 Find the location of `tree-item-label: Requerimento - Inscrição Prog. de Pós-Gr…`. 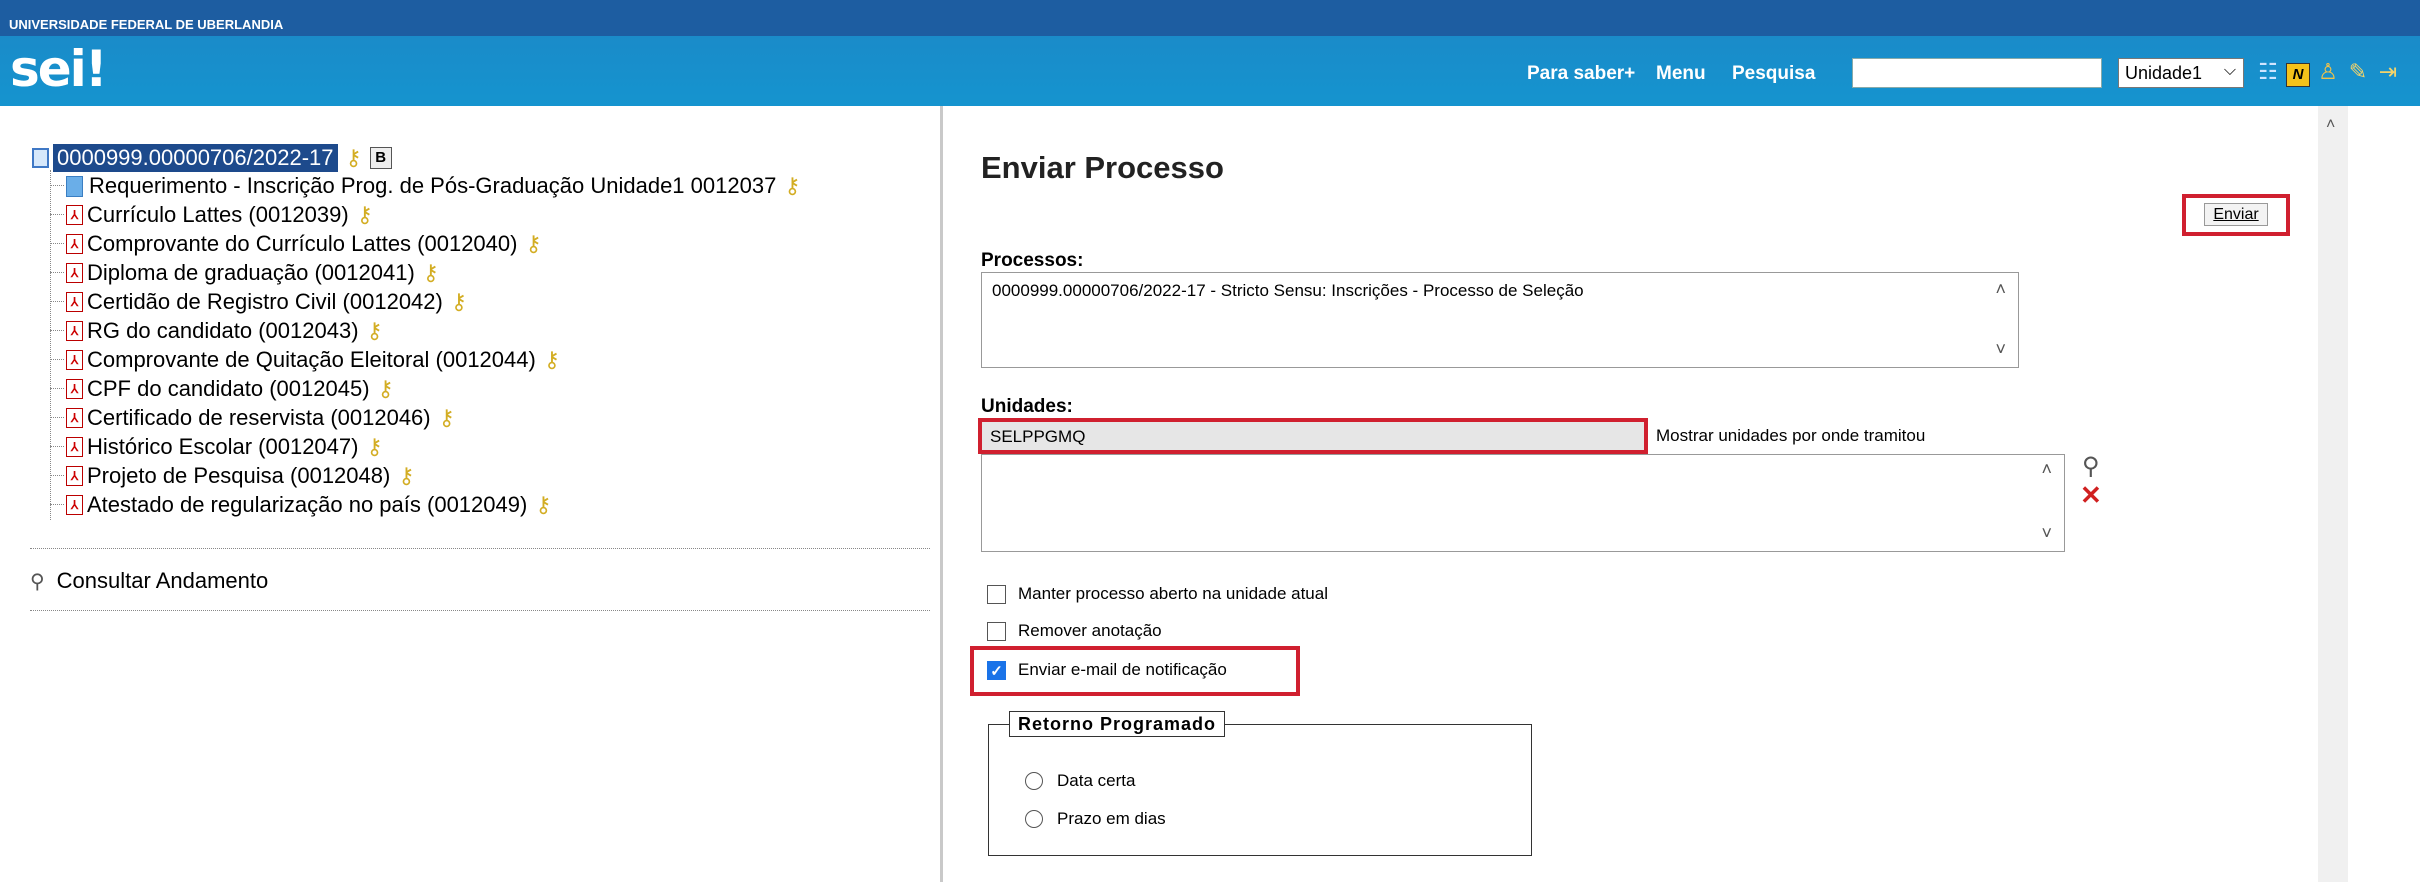

tree-item-label: Requerimento - Inscrição Prog. de Pós-Gr… is located at coordinates (432, 186).